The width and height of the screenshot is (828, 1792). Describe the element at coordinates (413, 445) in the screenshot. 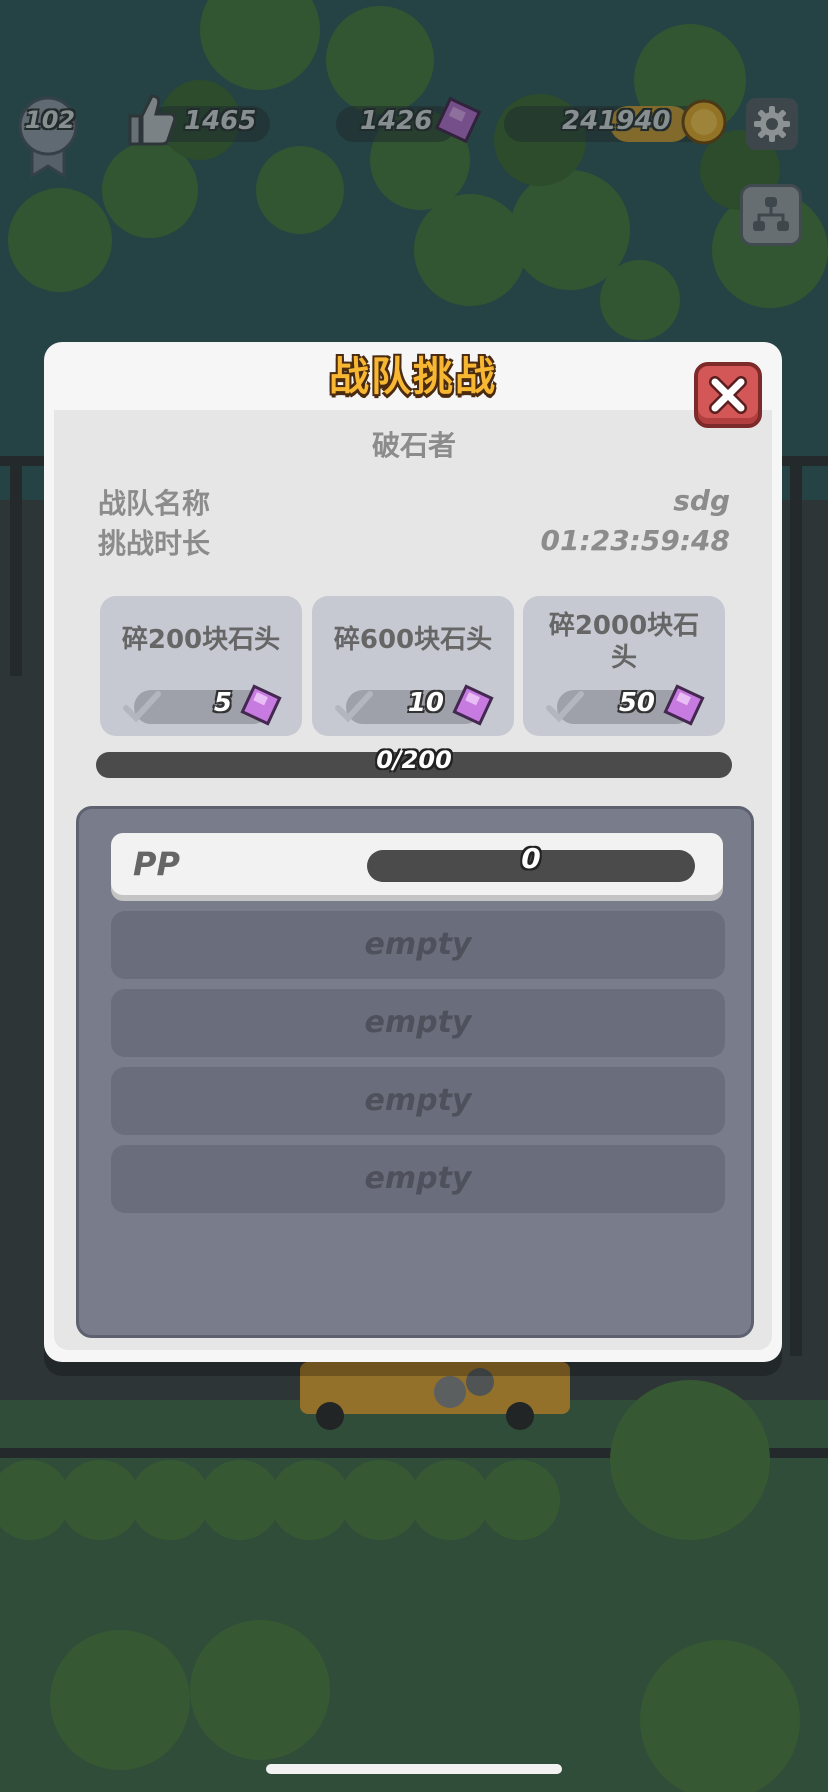

I see `dialog-subtitle: 破石者` at that location.